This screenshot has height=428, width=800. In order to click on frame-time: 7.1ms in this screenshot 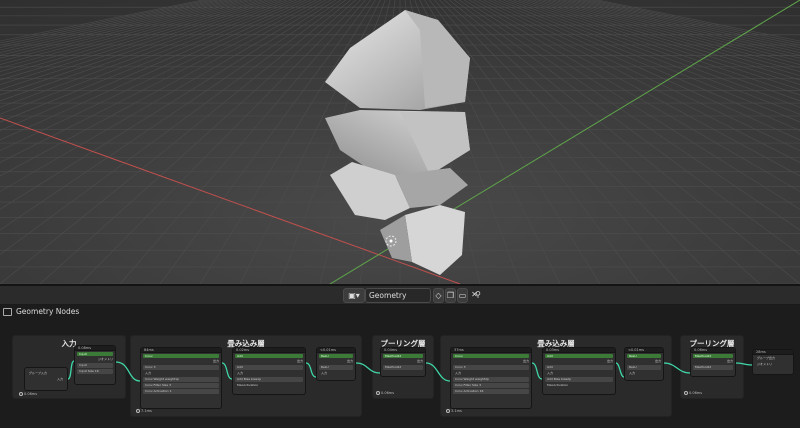, I will do `click(144, 411)`.